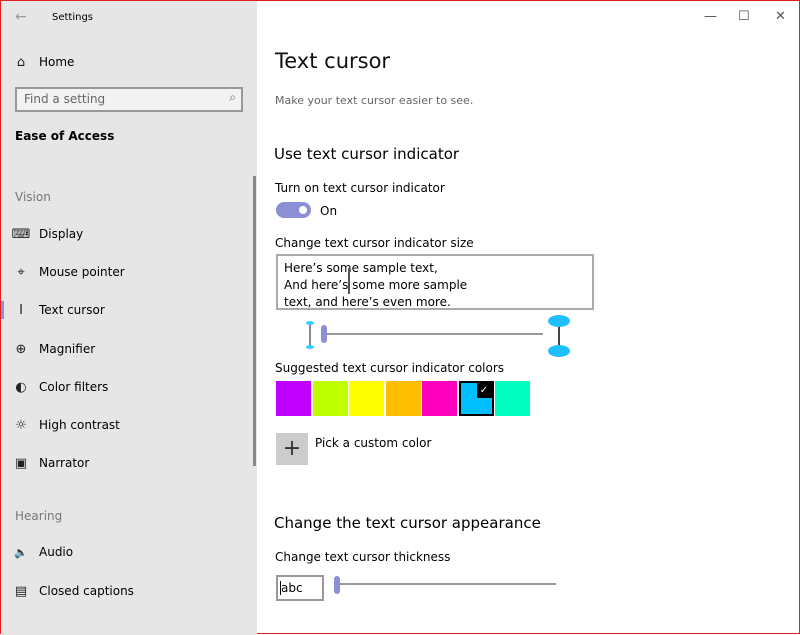  Describe the element at coordinates (33, 197) in the screenshot. I see `group-vision: Vision` at that location.